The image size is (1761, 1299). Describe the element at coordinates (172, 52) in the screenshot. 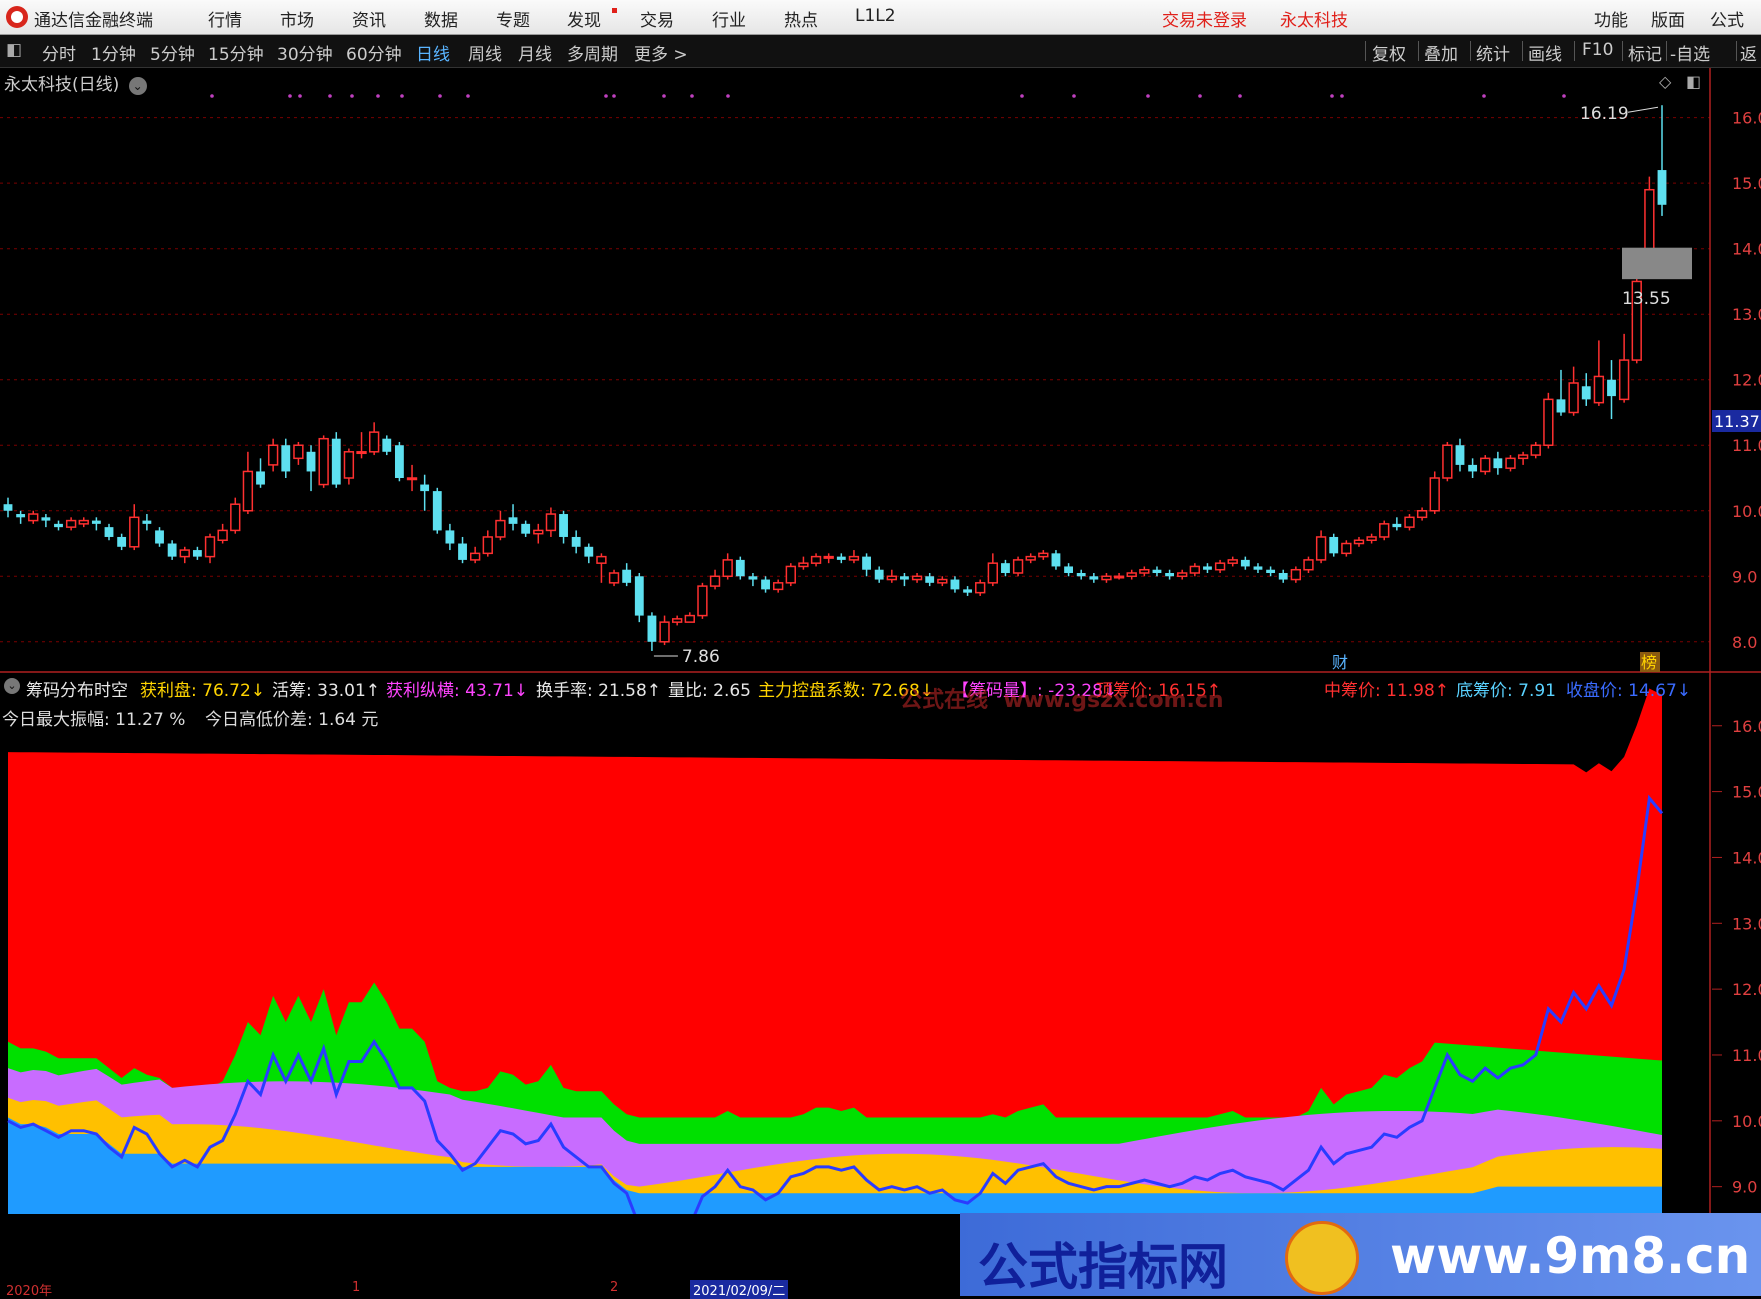

I see `tab-5min: 5分钟` at that location.